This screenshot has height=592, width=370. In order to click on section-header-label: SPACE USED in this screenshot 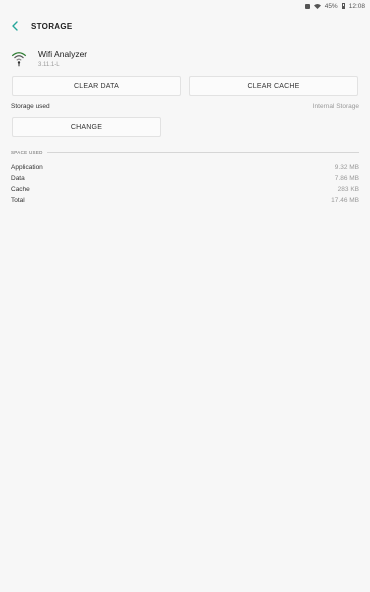, I will do `click(27, 152)`.